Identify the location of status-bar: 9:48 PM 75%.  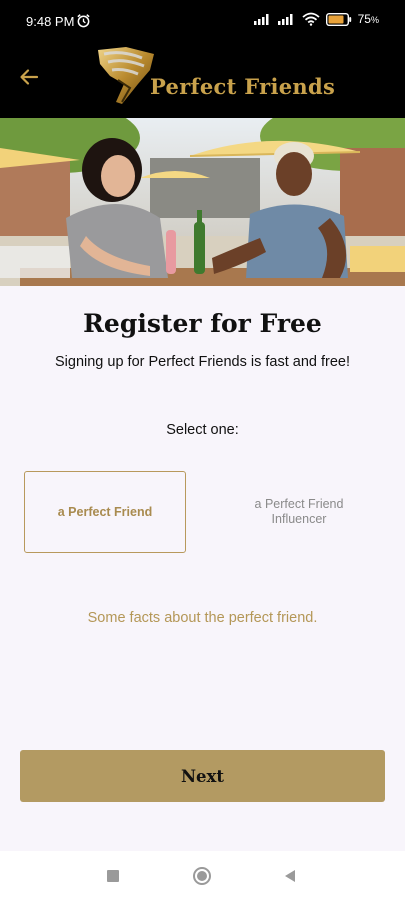
(202, 22).